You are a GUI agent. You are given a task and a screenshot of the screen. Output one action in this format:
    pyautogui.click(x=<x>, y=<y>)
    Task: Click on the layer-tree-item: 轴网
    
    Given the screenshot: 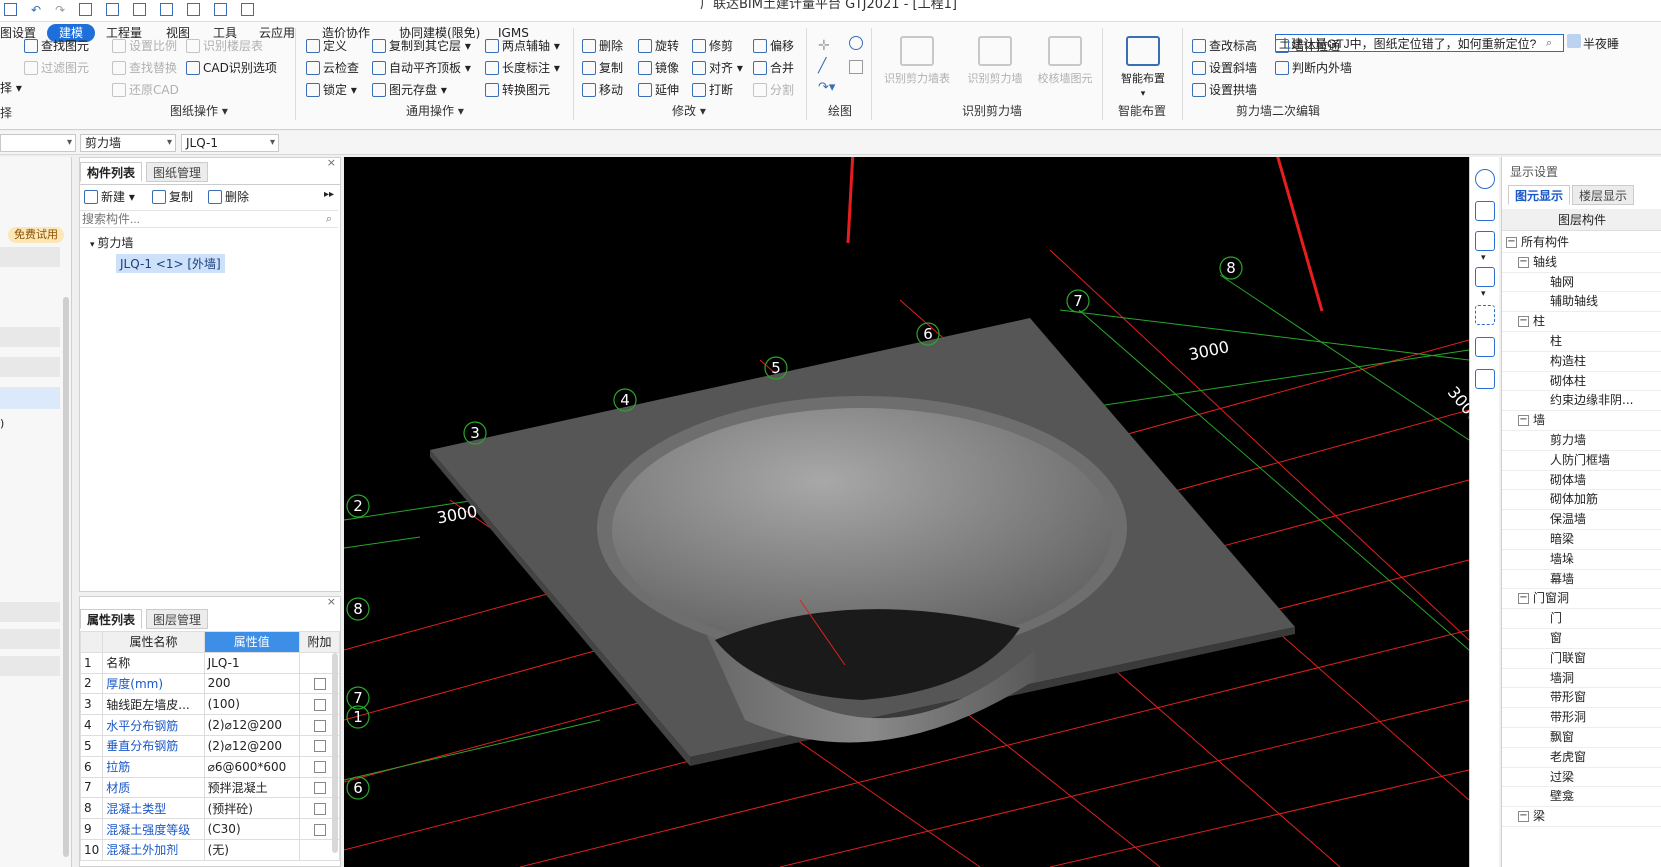 What is the action you would take?
    pyautogui.click(x=1581, y=282)
    